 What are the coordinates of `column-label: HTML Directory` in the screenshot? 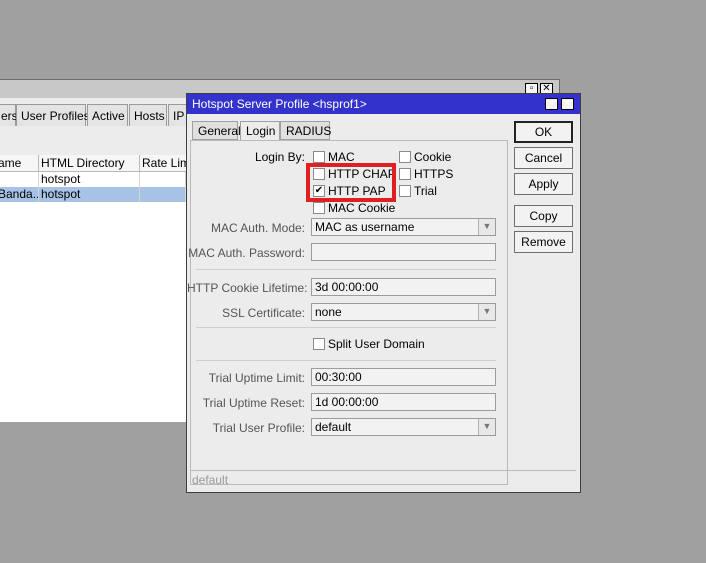 It's located at (83, 163).